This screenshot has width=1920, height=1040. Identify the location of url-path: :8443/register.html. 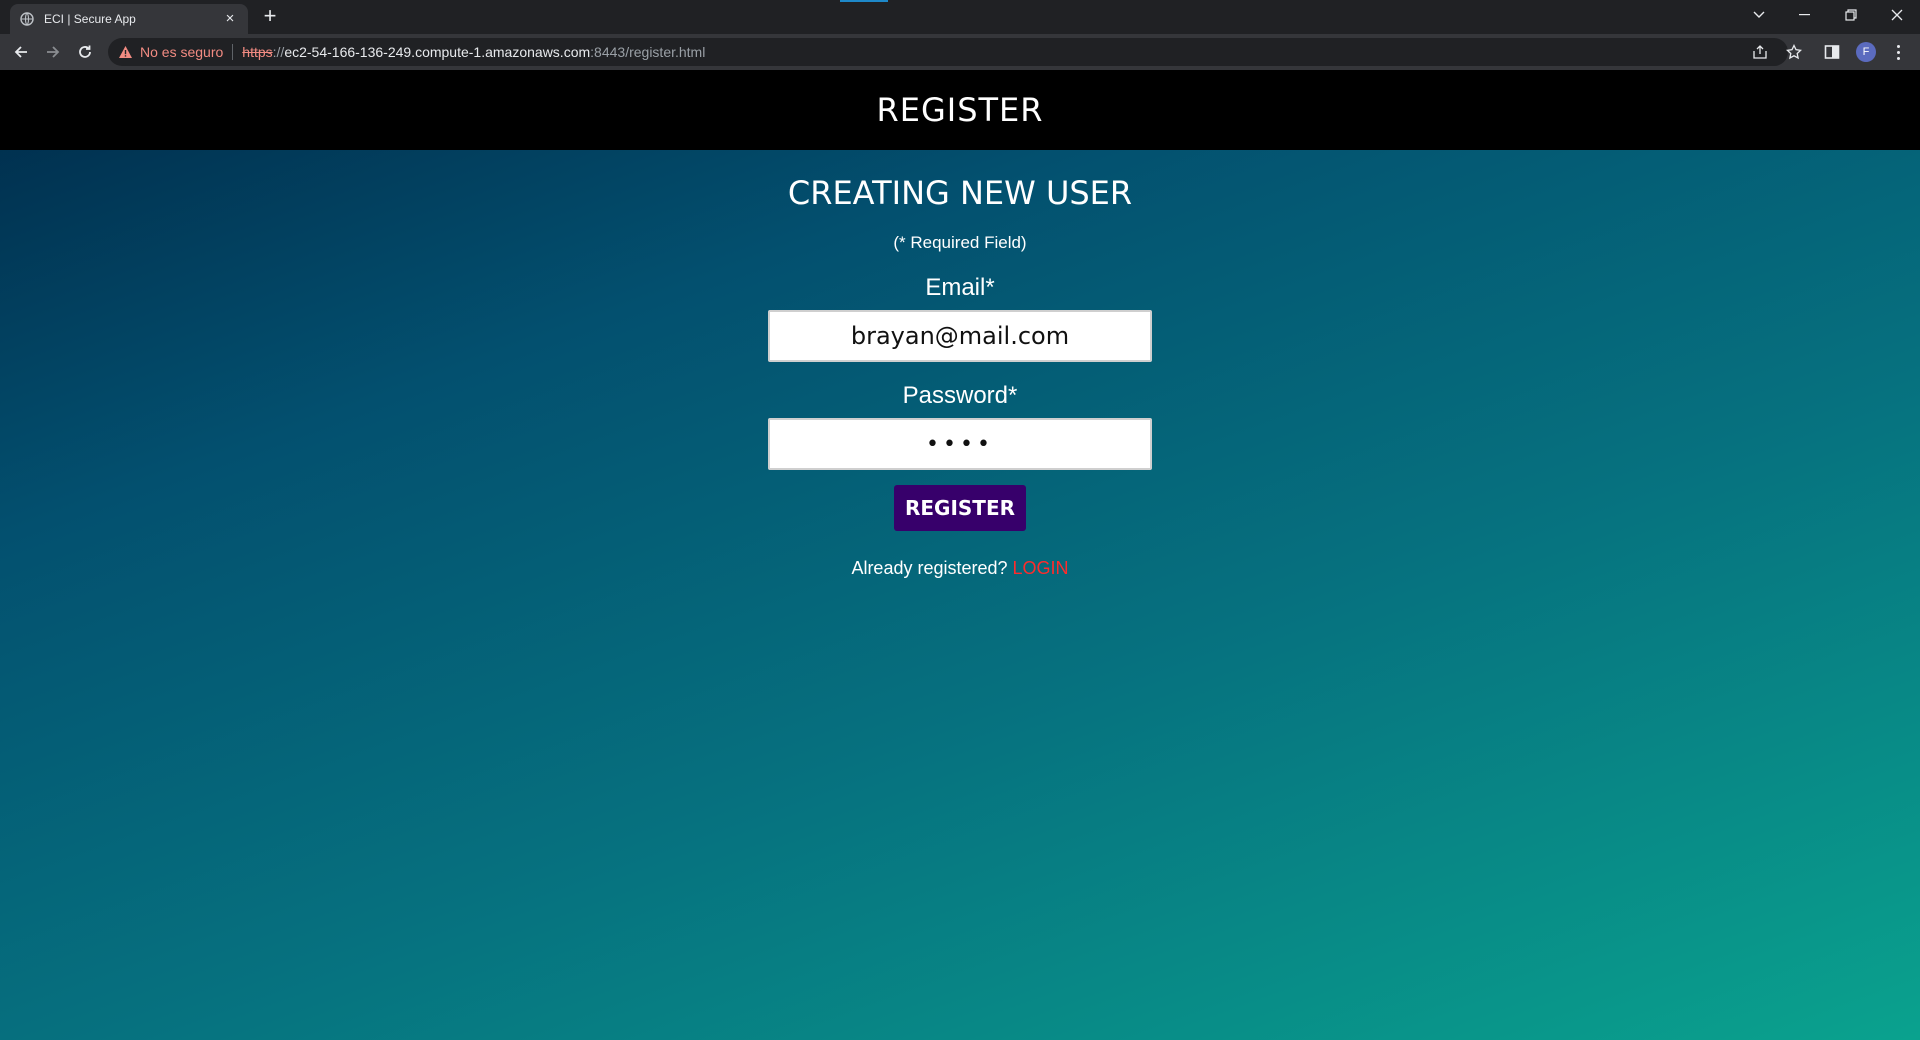
(648, 52).